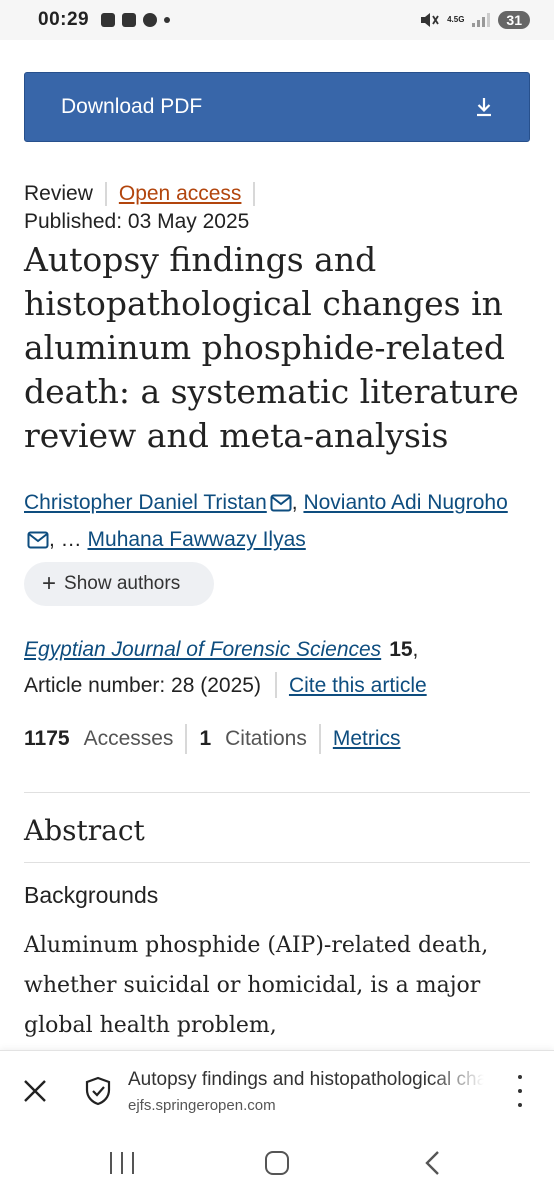 The width and height of the screenshot is (554, 1200). What do you see at coordinates (367, 739) in the screenshot?
I see `metrics-link: Metrics` at bounding box center [367, 739].